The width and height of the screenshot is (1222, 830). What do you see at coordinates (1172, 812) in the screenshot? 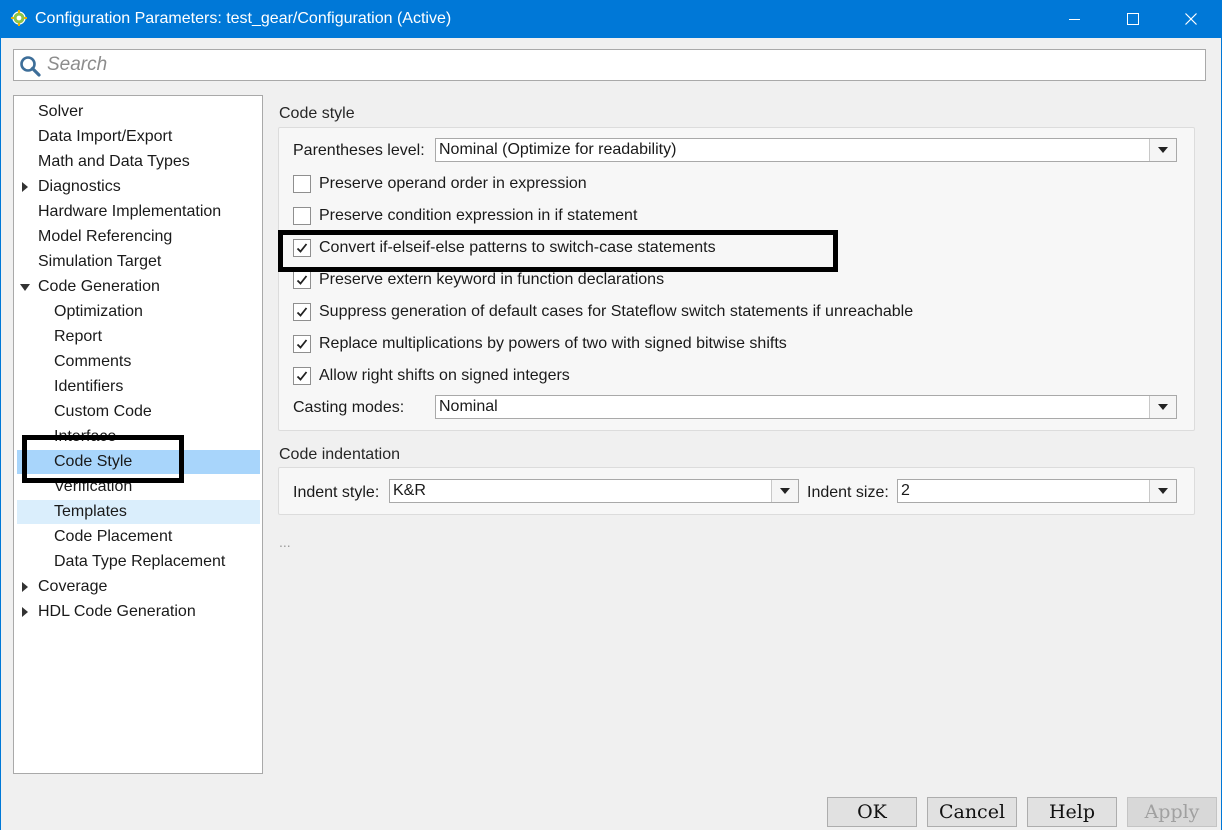
I see `apply-button: Apply` at bounding box center [1172, 812].